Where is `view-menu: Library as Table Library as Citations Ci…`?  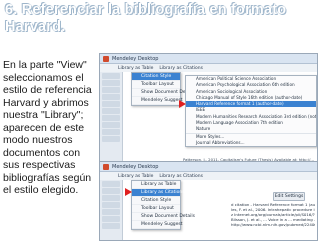 view-menu: Library as Table Library as Citations Ci… is located at coordinates (163, 205).